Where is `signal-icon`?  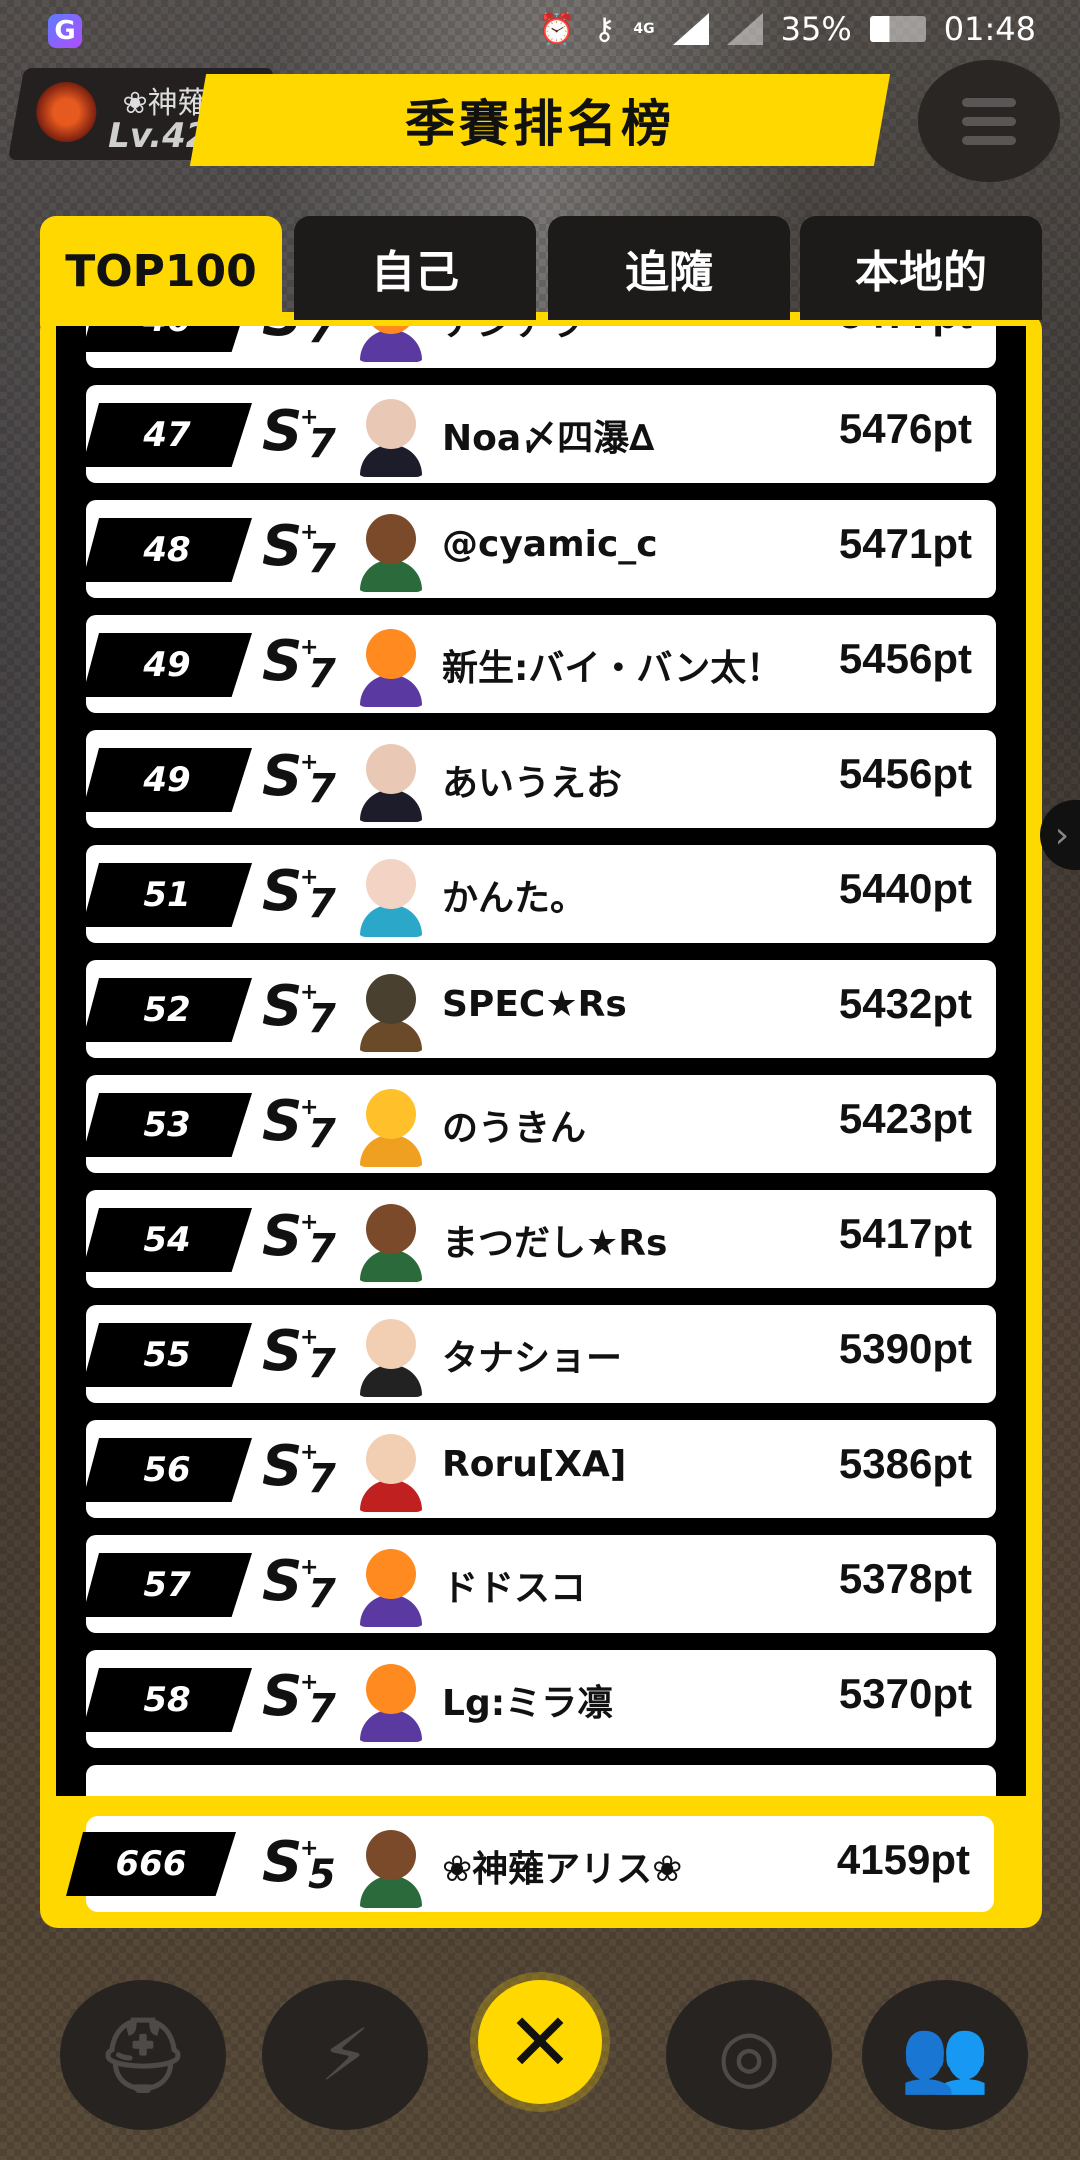 signal-icon is located at coordinates (690, 29).